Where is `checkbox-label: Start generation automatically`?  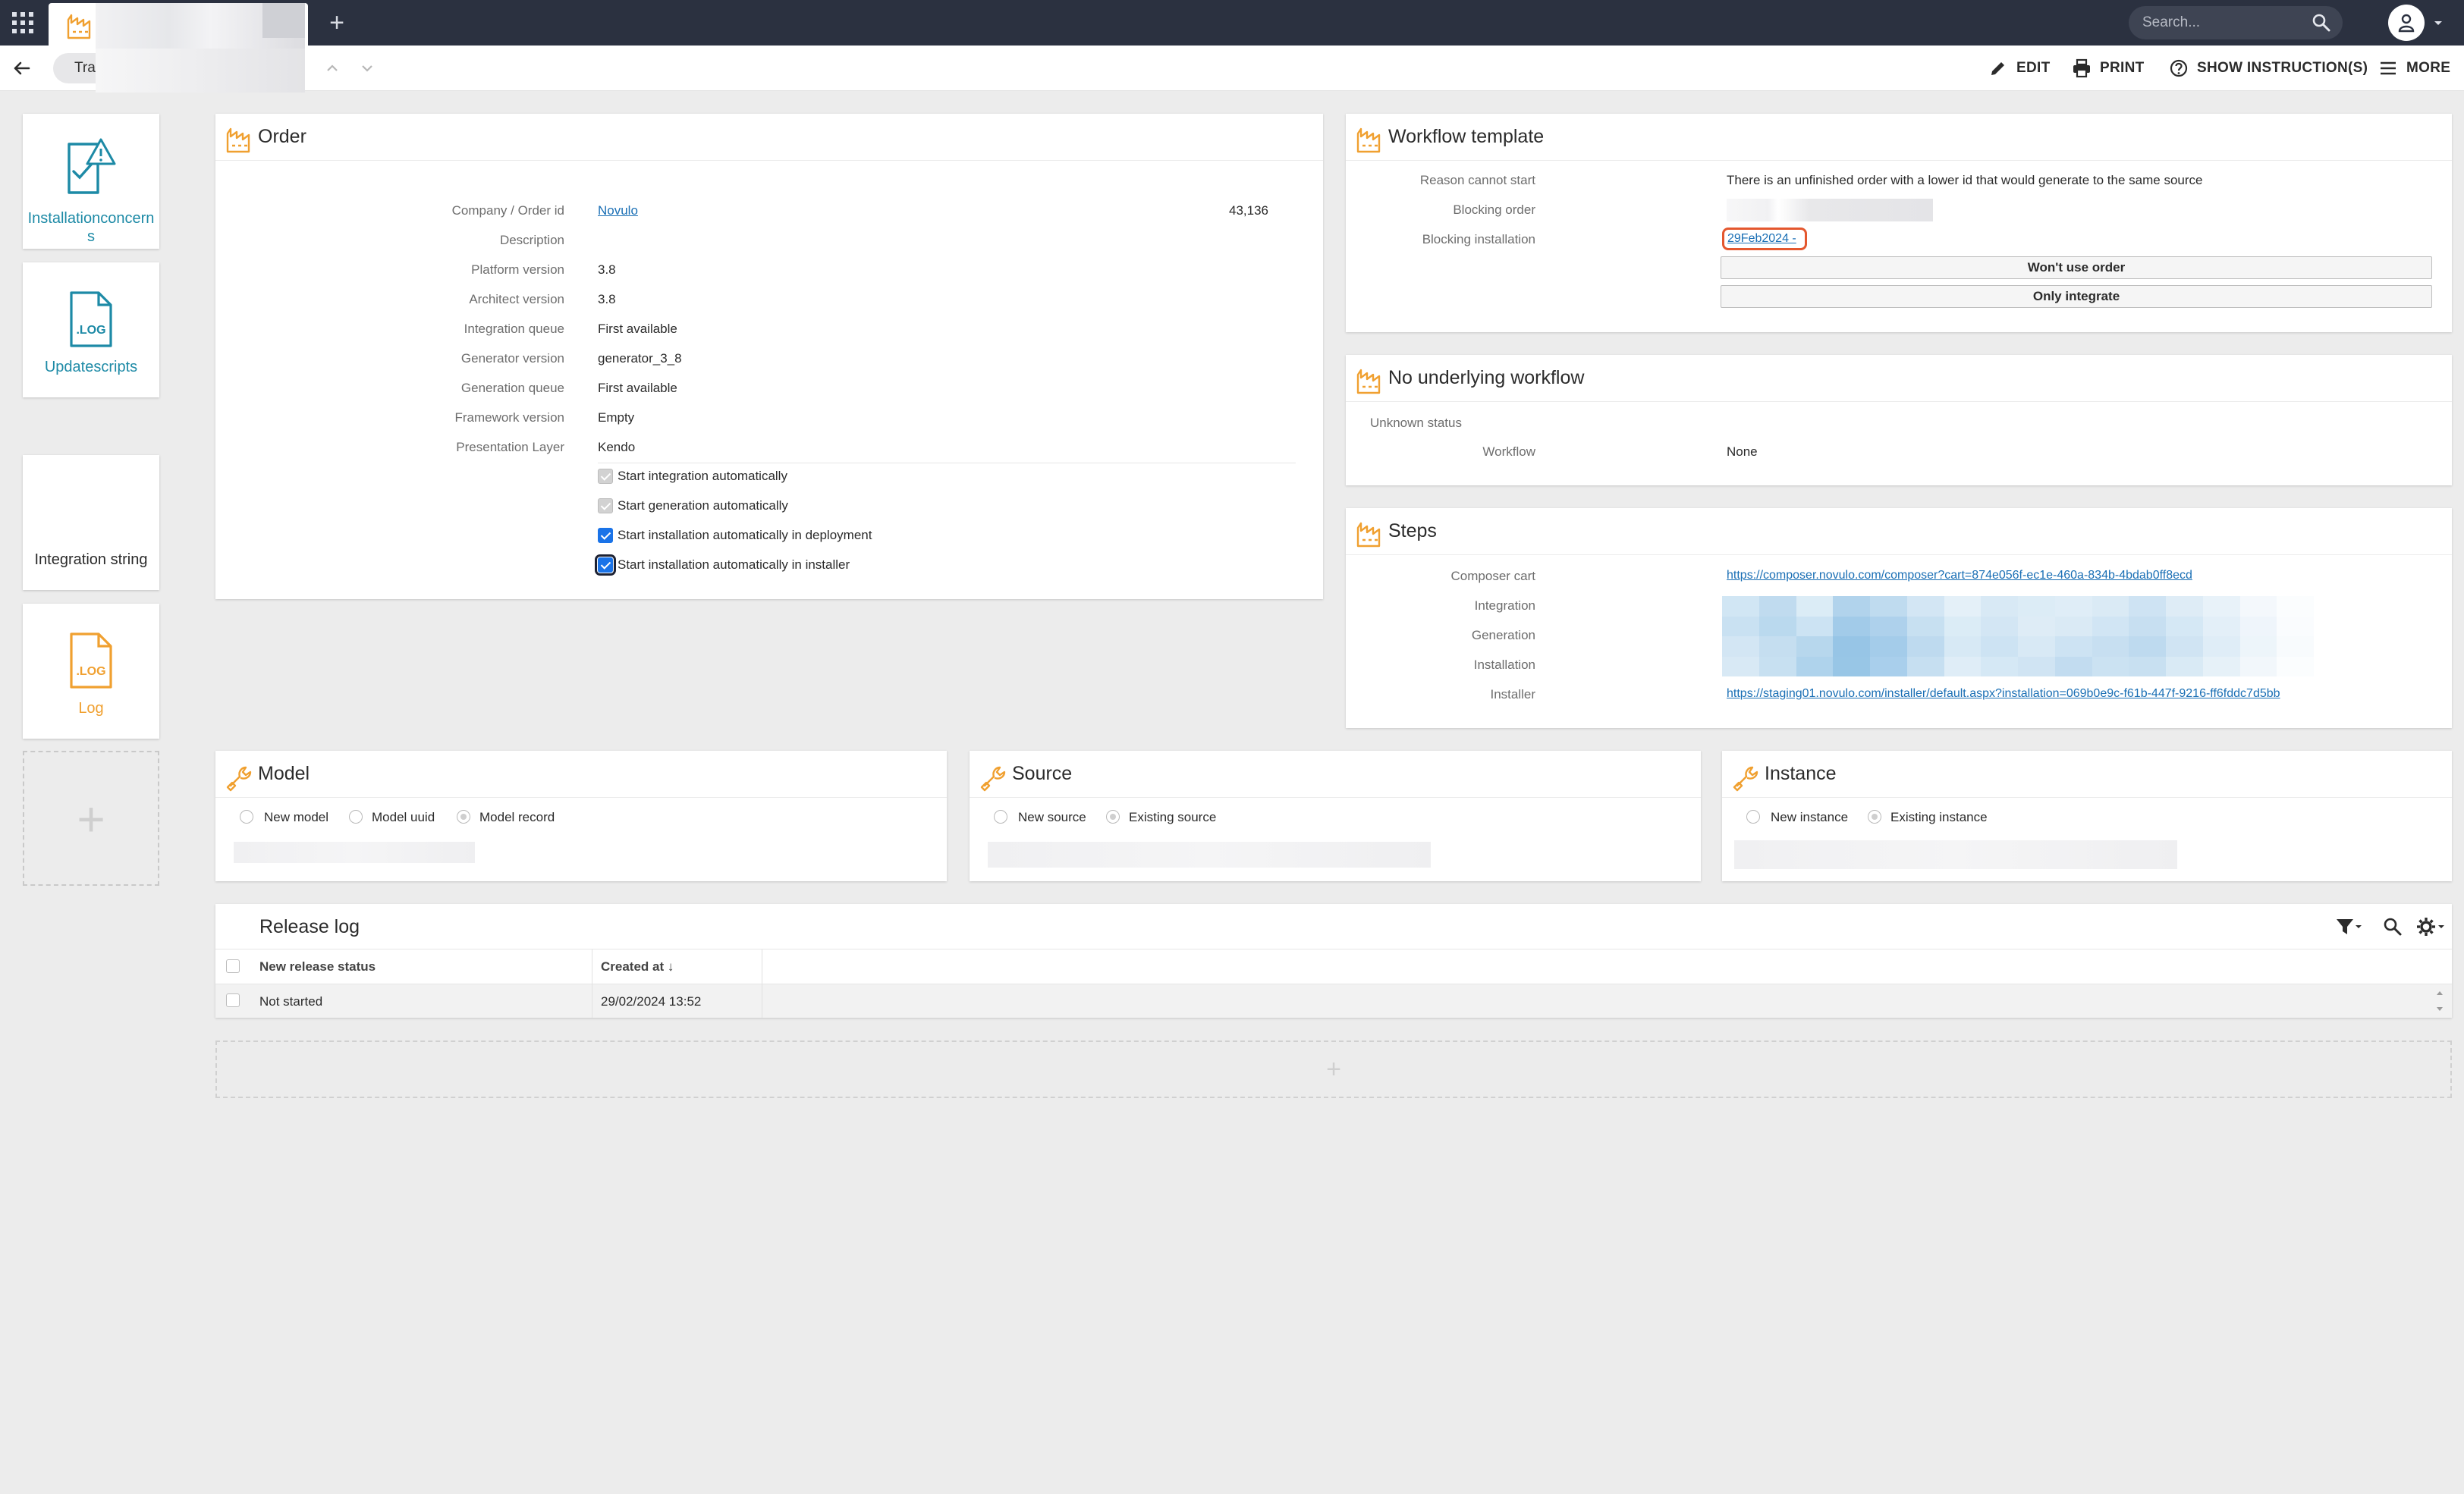
checkbox-label: Start generation automatically is located at coordinates (703, 505).